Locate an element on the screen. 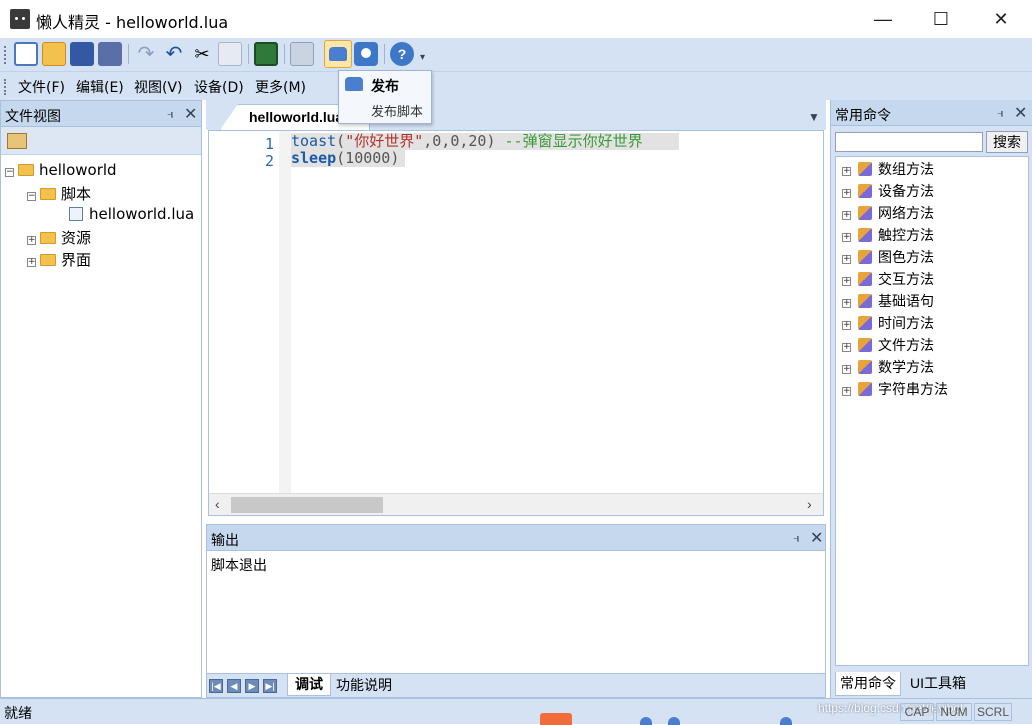  command-item: + 交互方法 is located at coordinates (888, 279).